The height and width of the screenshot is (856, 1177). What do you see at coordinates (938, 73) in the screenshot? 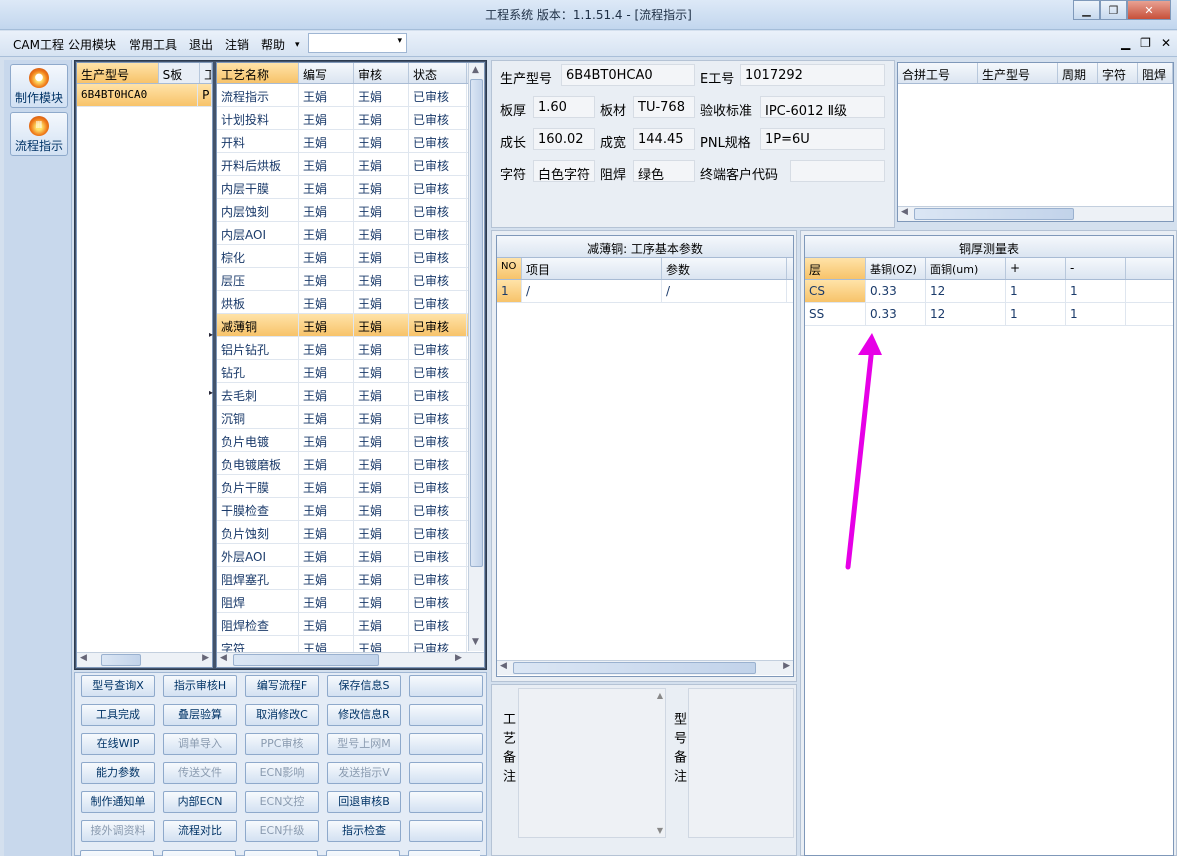
I see `col-merge-no: 合拼工号` at bounding box center [938, 73].